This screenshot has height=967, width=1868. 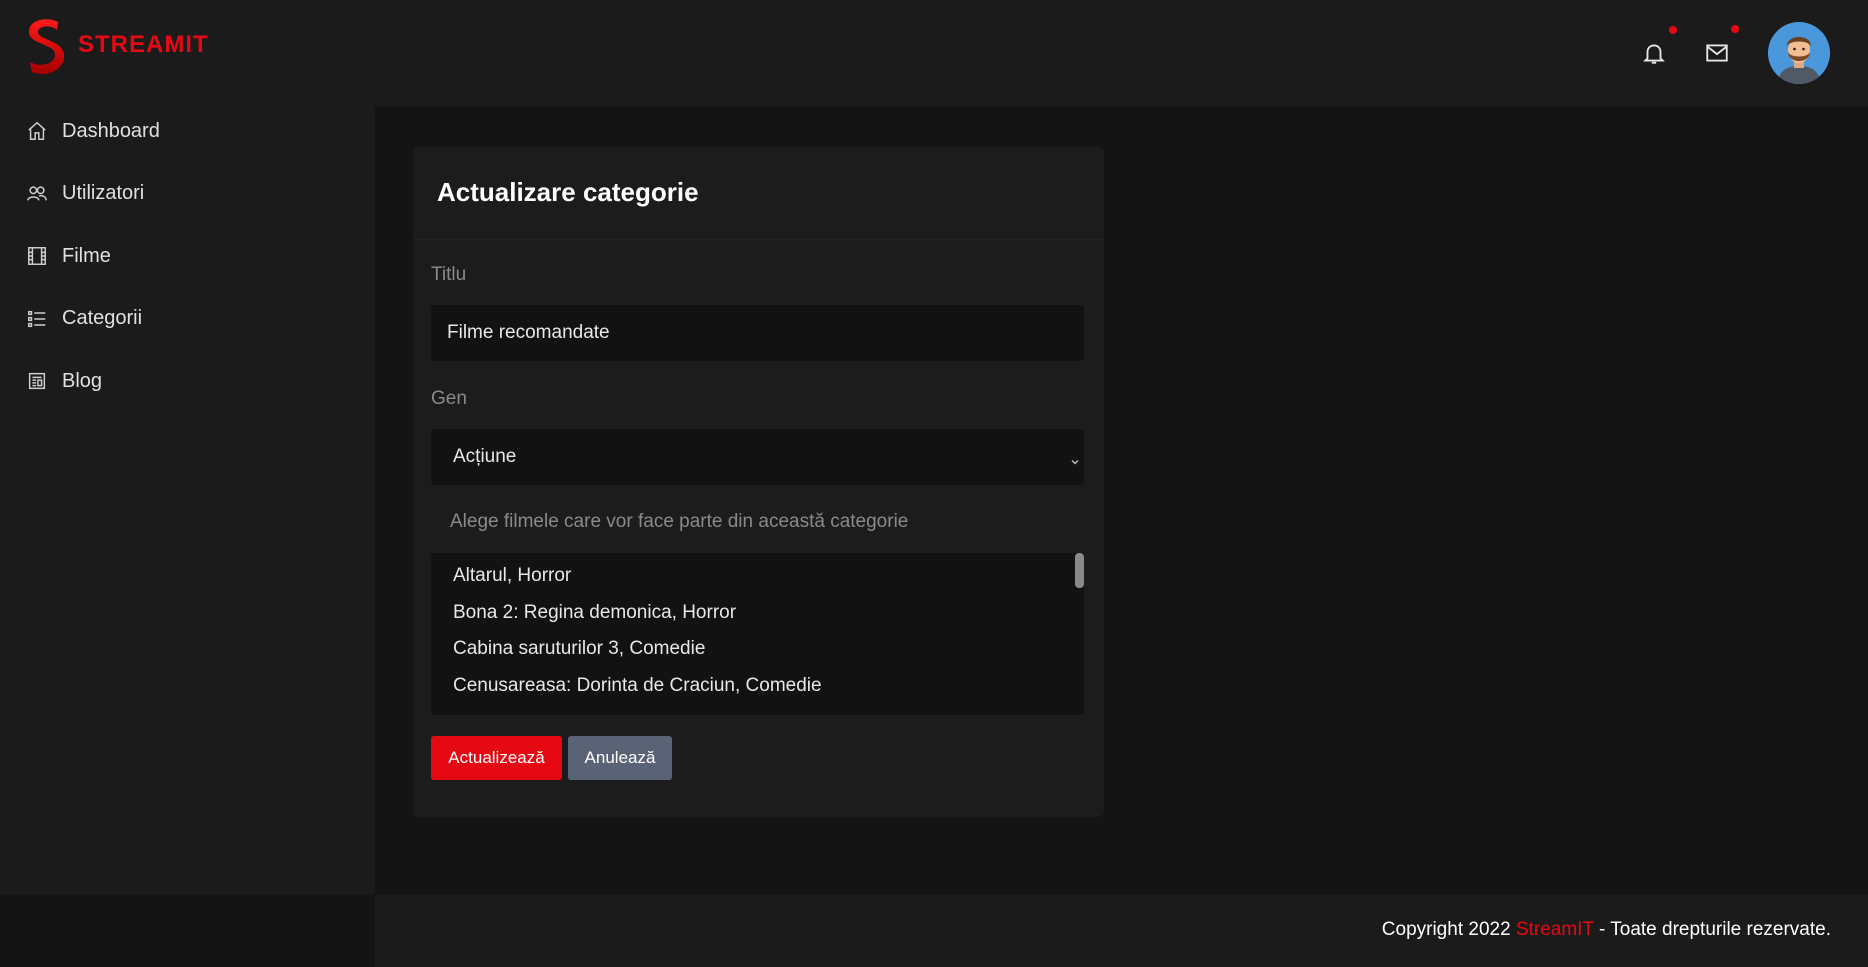 I want to click on sidebar-item-label: Filme, so click(x=86, y=255).